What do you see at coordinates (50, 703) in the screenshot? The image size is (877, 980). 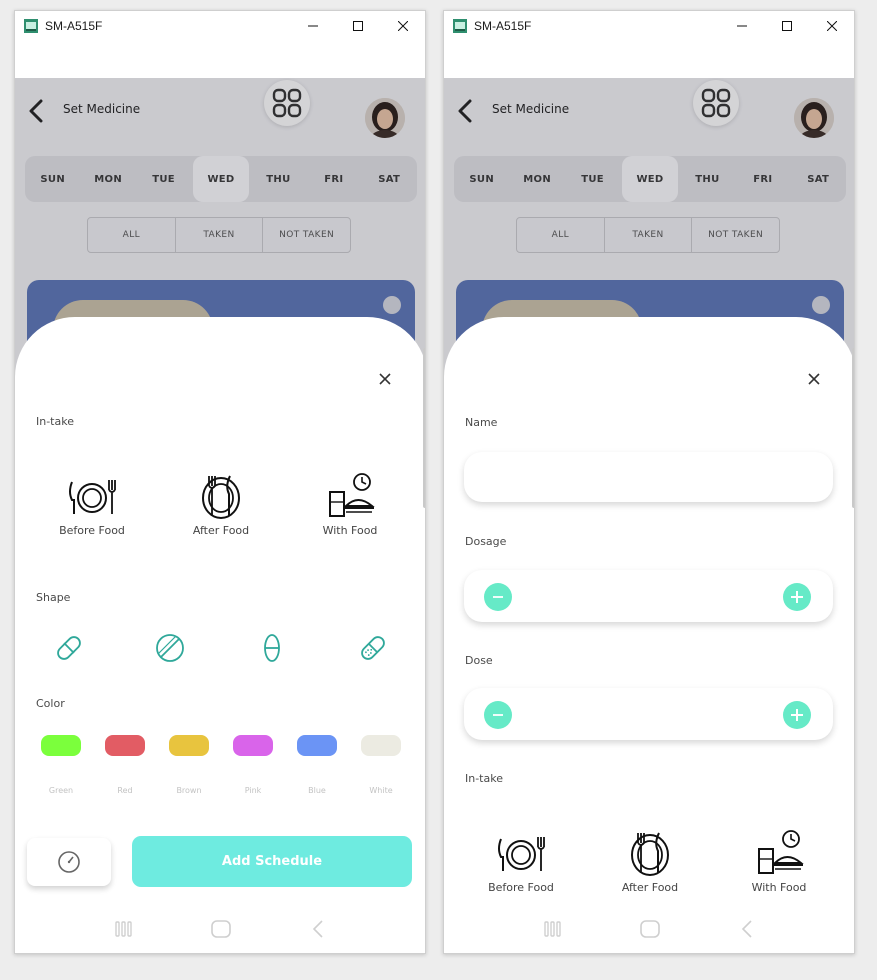 I see `color-label: Color` at bounding box center [50, 703].